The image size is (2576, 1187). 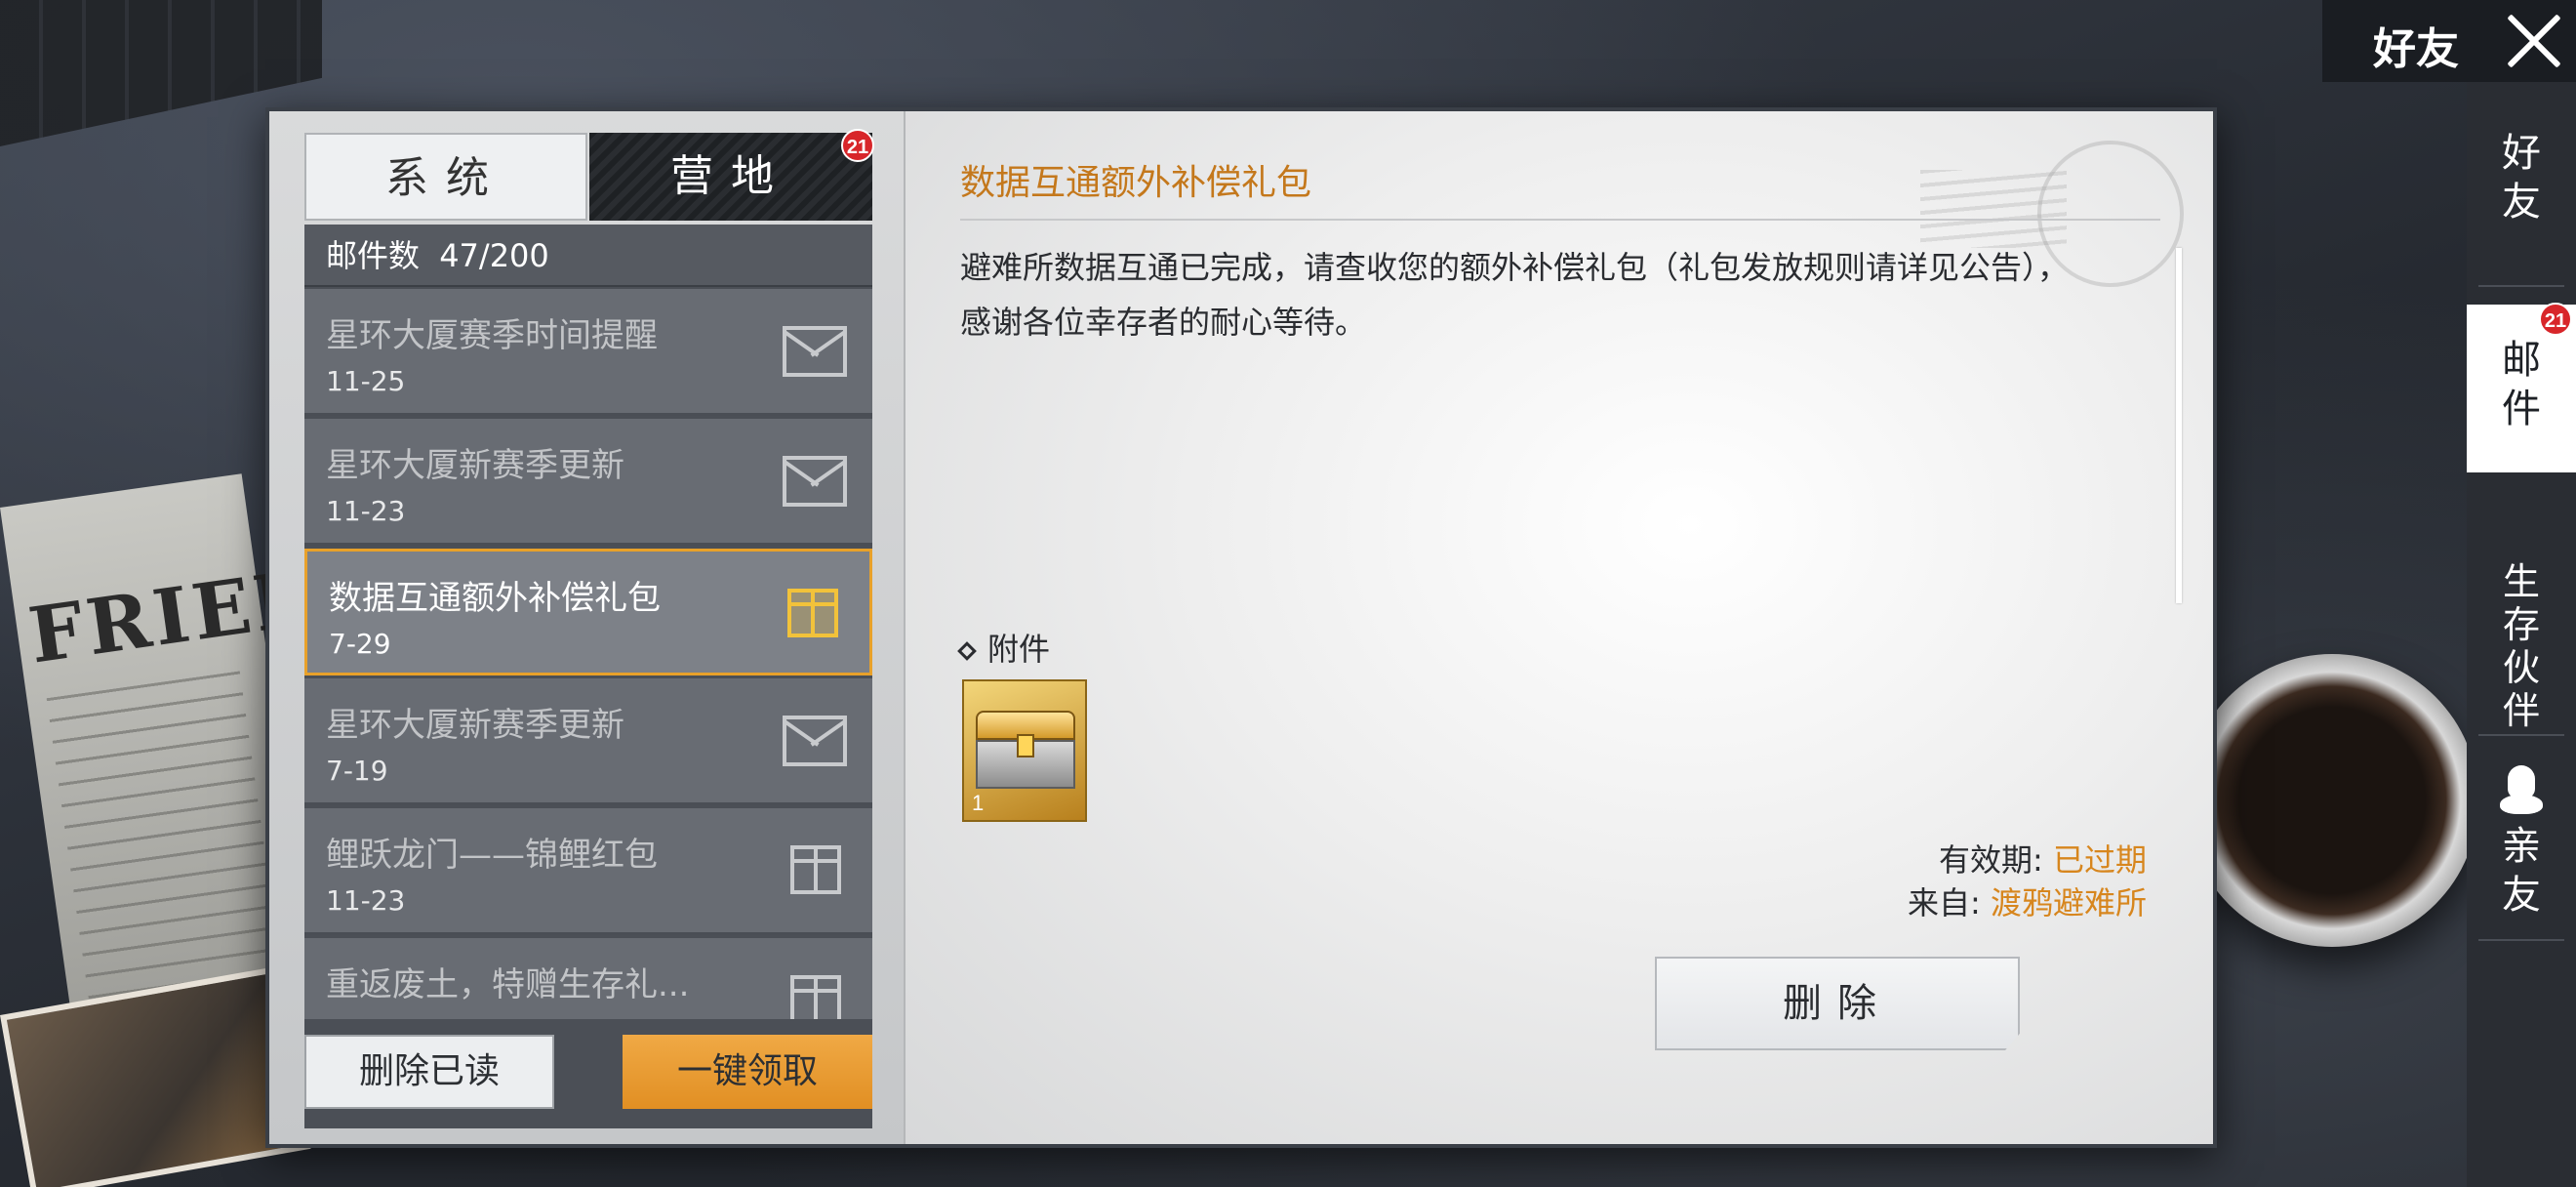 What do you see at coordinates (978, 803) in the screenshot?
I see `attachment-count: 1` at bounding box center [978, 803].